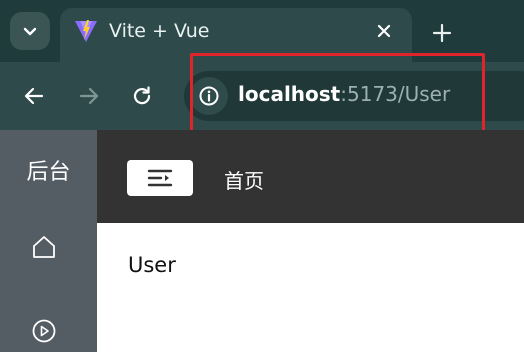 The image size is (524, 352). I want to click on reload-button, so click(142, 96).